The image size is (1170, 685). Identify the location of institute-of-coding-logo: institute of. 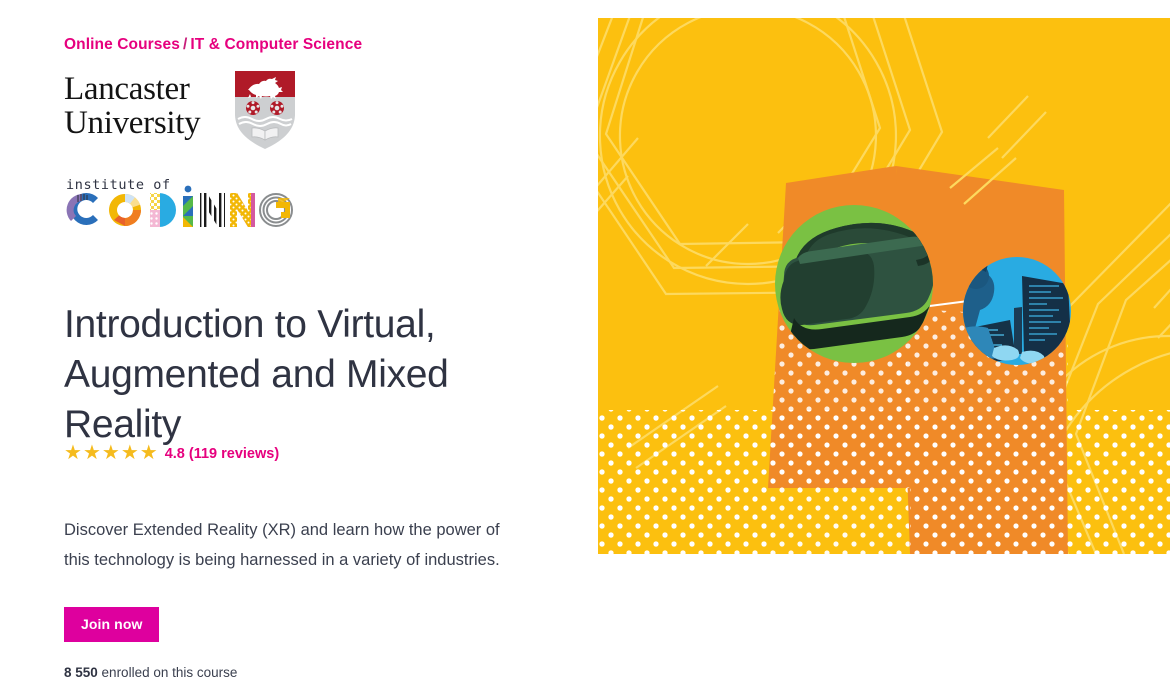
(179, 209).